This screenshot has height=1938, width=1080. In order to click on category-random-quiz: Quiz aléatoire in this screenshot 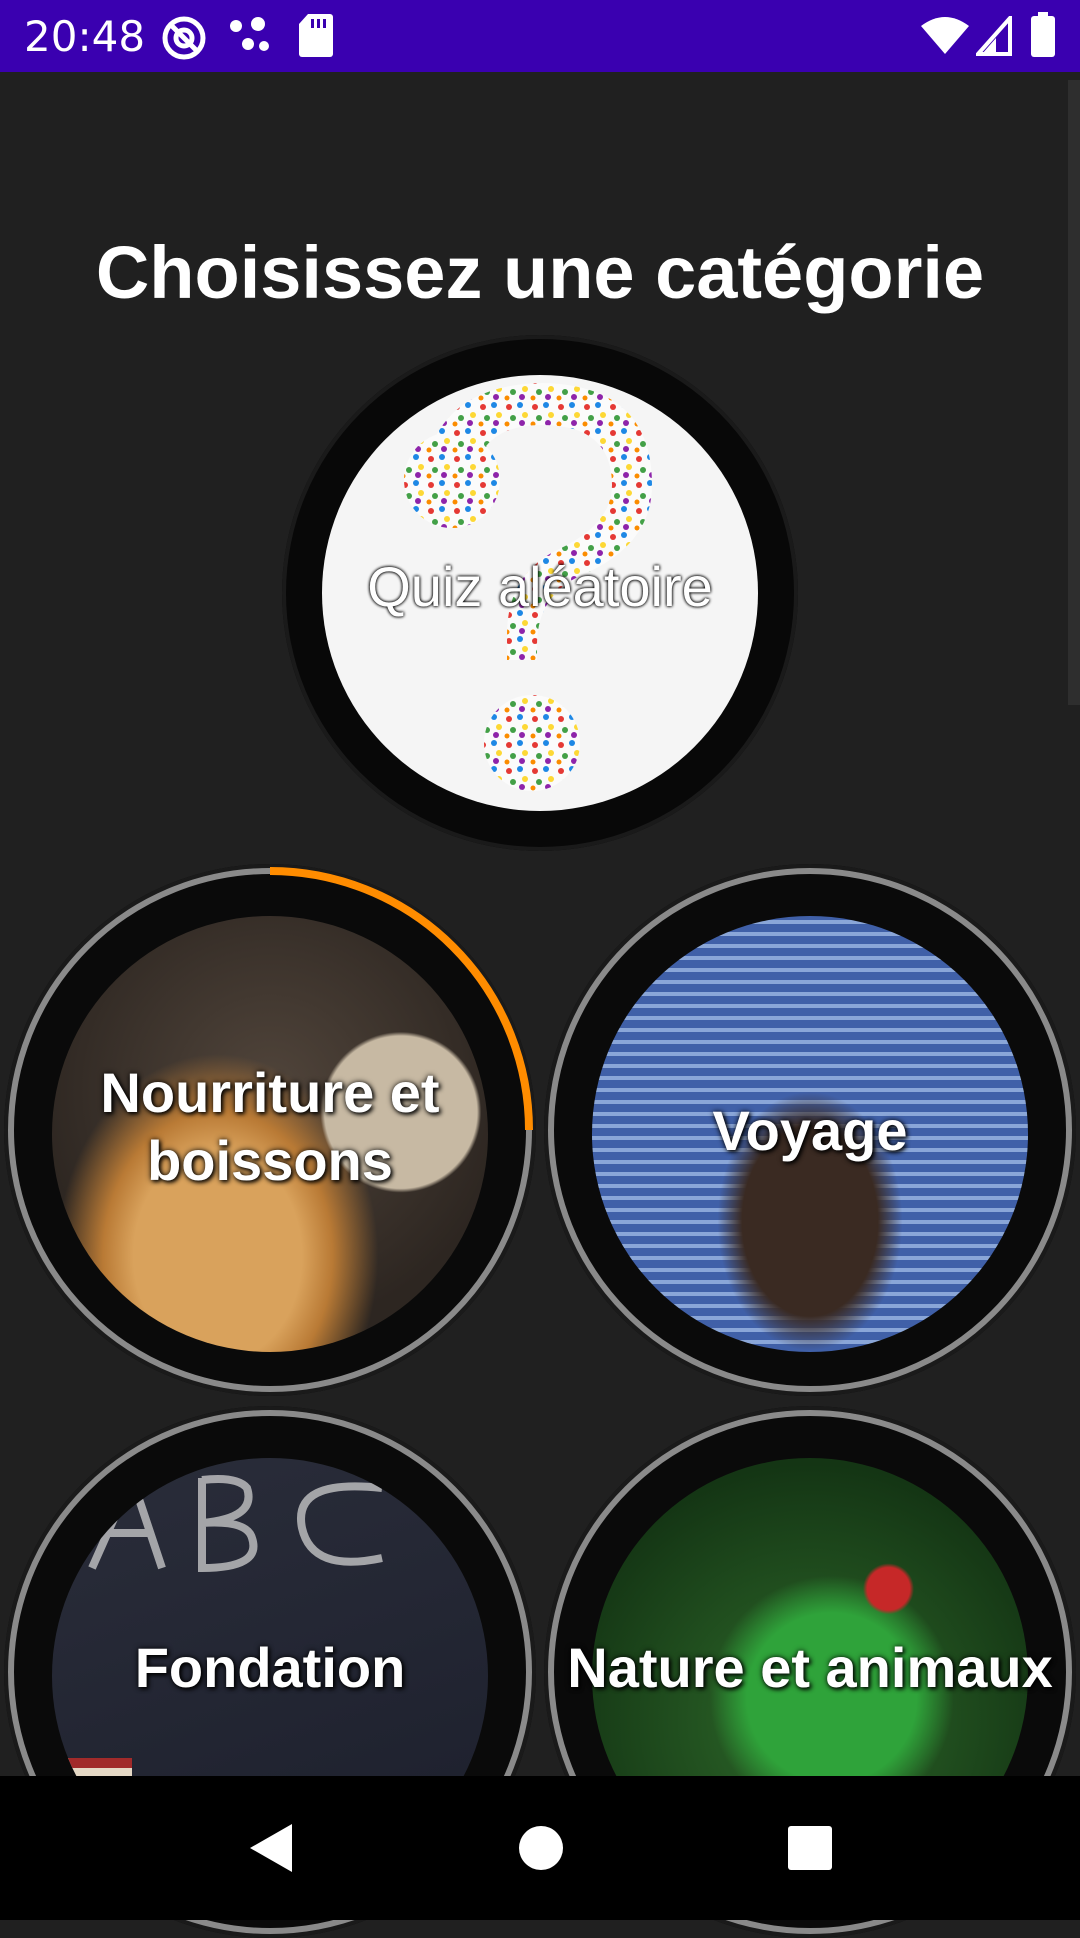, I will do `click(540, 593)`.